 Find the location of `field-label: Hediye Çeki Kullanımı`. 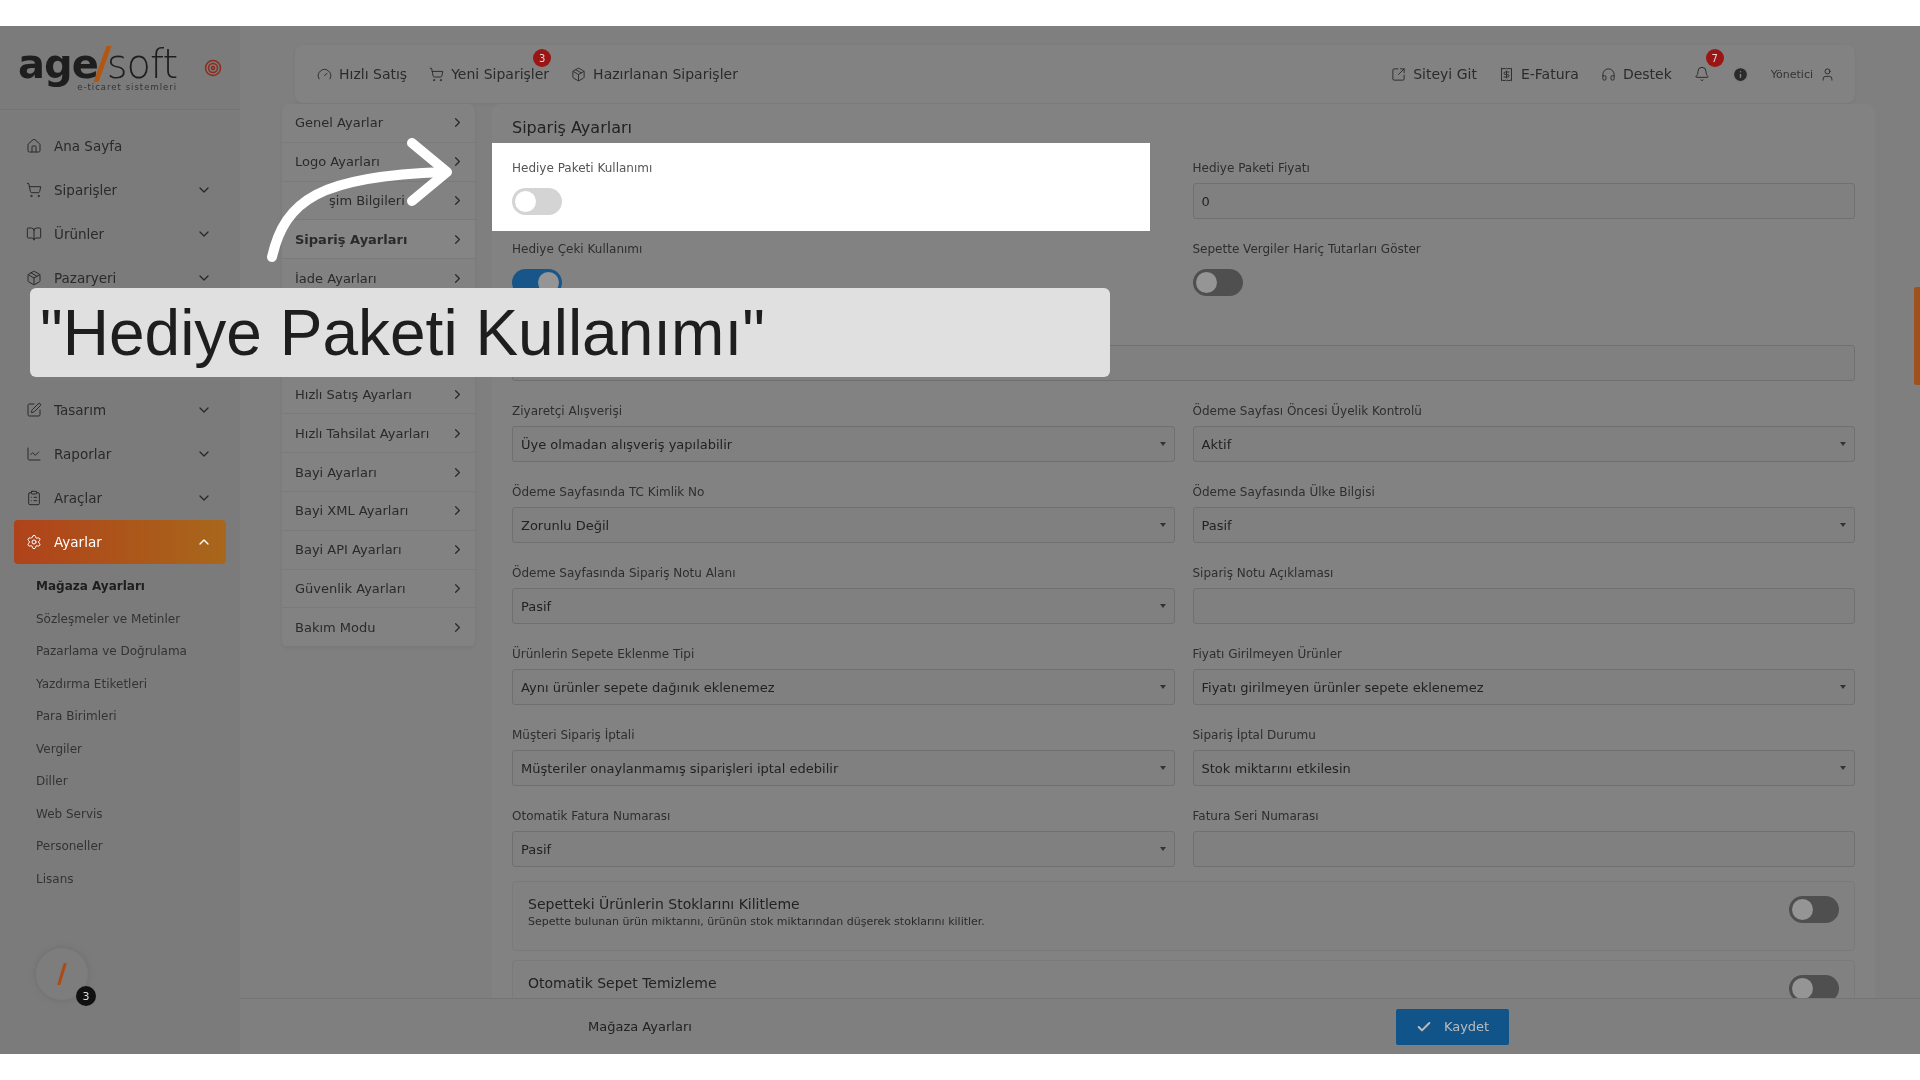

field-label: Hediye Çeki Kullanımı is located at coordinates (578, 250).